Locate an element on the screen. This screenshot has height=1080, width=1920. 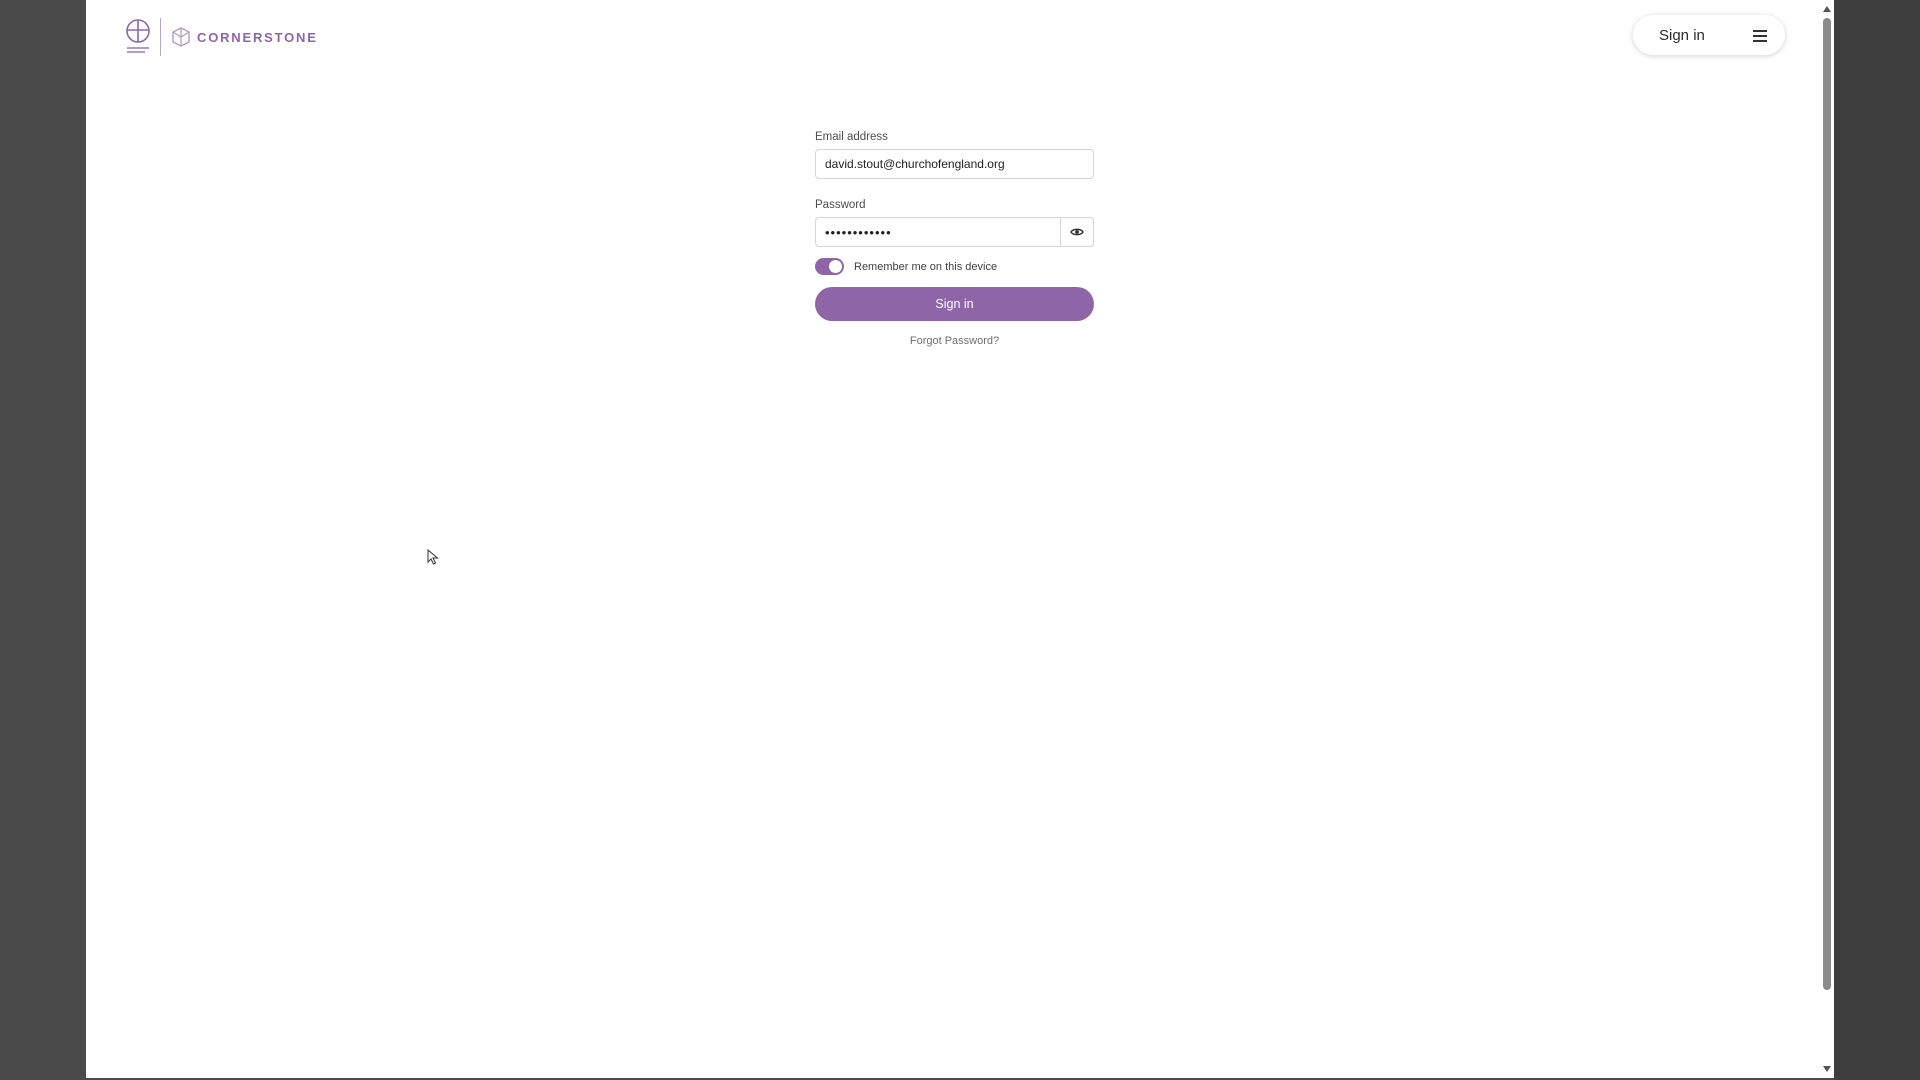
cornerstone-mark-icon is located at coordinates (181, 37).